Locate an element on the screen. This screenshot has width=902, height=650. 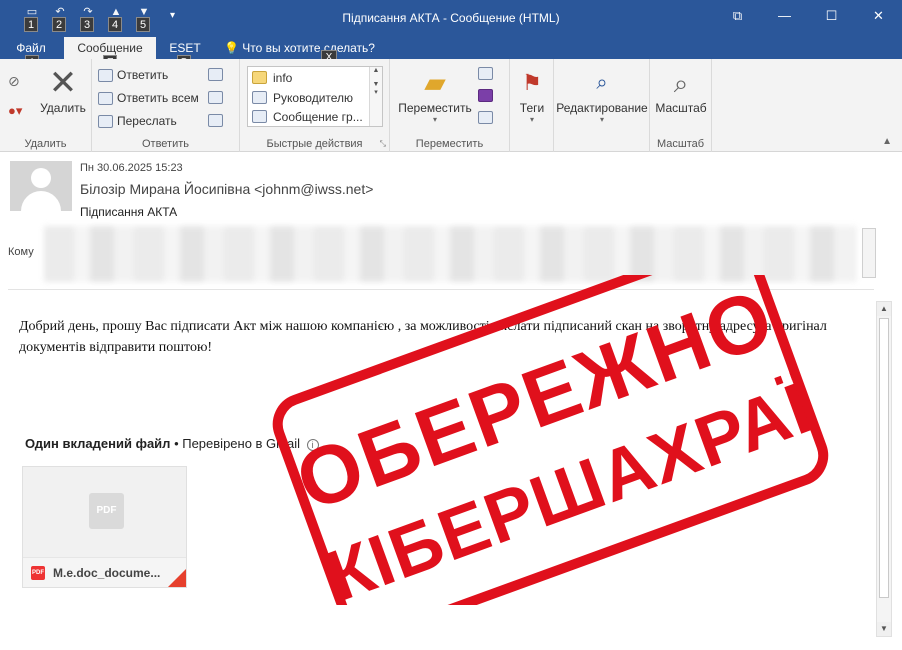
group-label-quick-steps: Быстрые действия is located at coordinates (314, 144).